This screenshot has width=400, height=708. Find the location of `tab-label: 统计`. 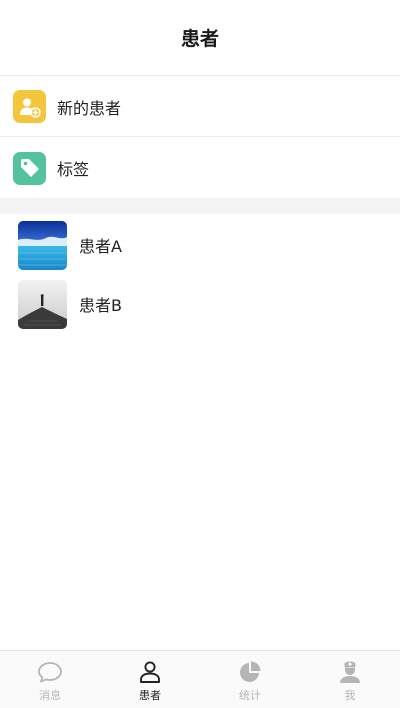

tab-label: 统计 is located at coordinates (250, 695).